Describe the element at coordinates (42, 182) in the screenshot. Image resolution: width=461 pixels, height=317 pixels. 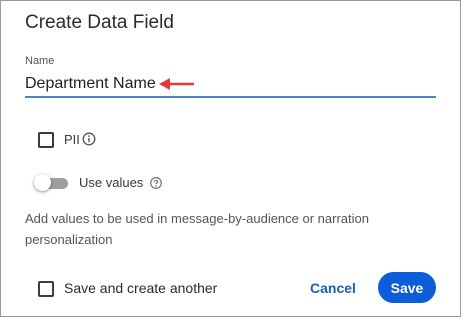
I see `toggle-knob` at that location.